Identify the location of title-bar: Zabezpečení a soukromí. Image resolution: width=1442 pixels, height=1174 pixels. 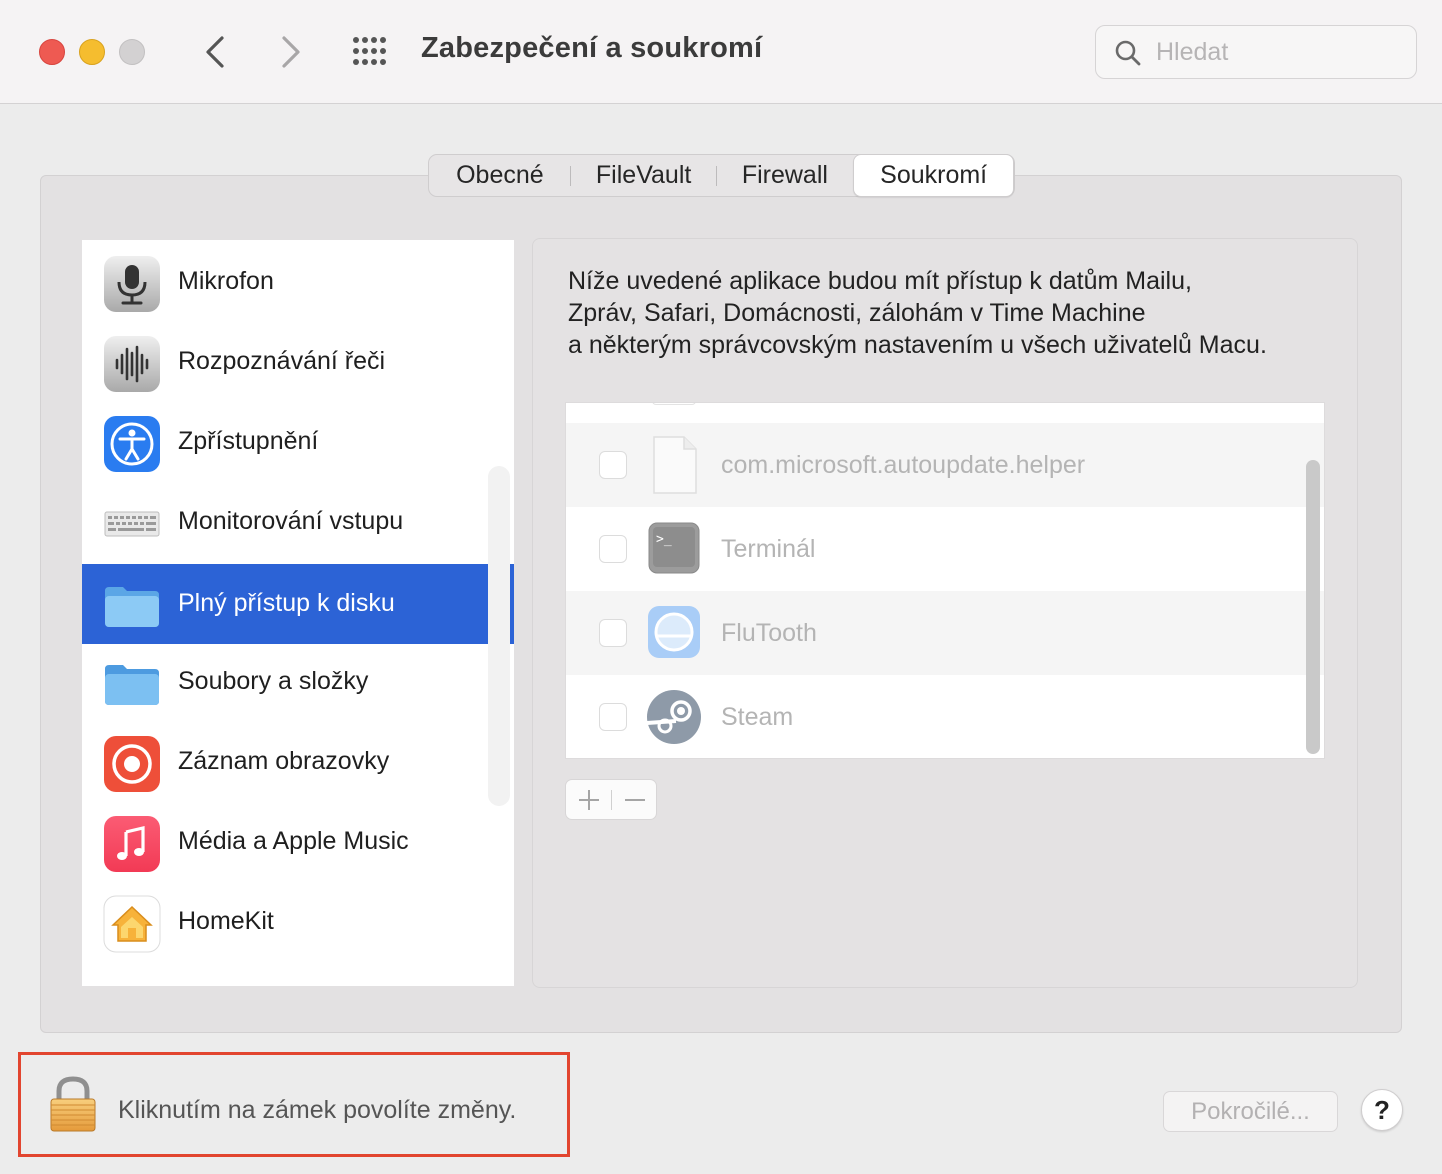
(721, 52).